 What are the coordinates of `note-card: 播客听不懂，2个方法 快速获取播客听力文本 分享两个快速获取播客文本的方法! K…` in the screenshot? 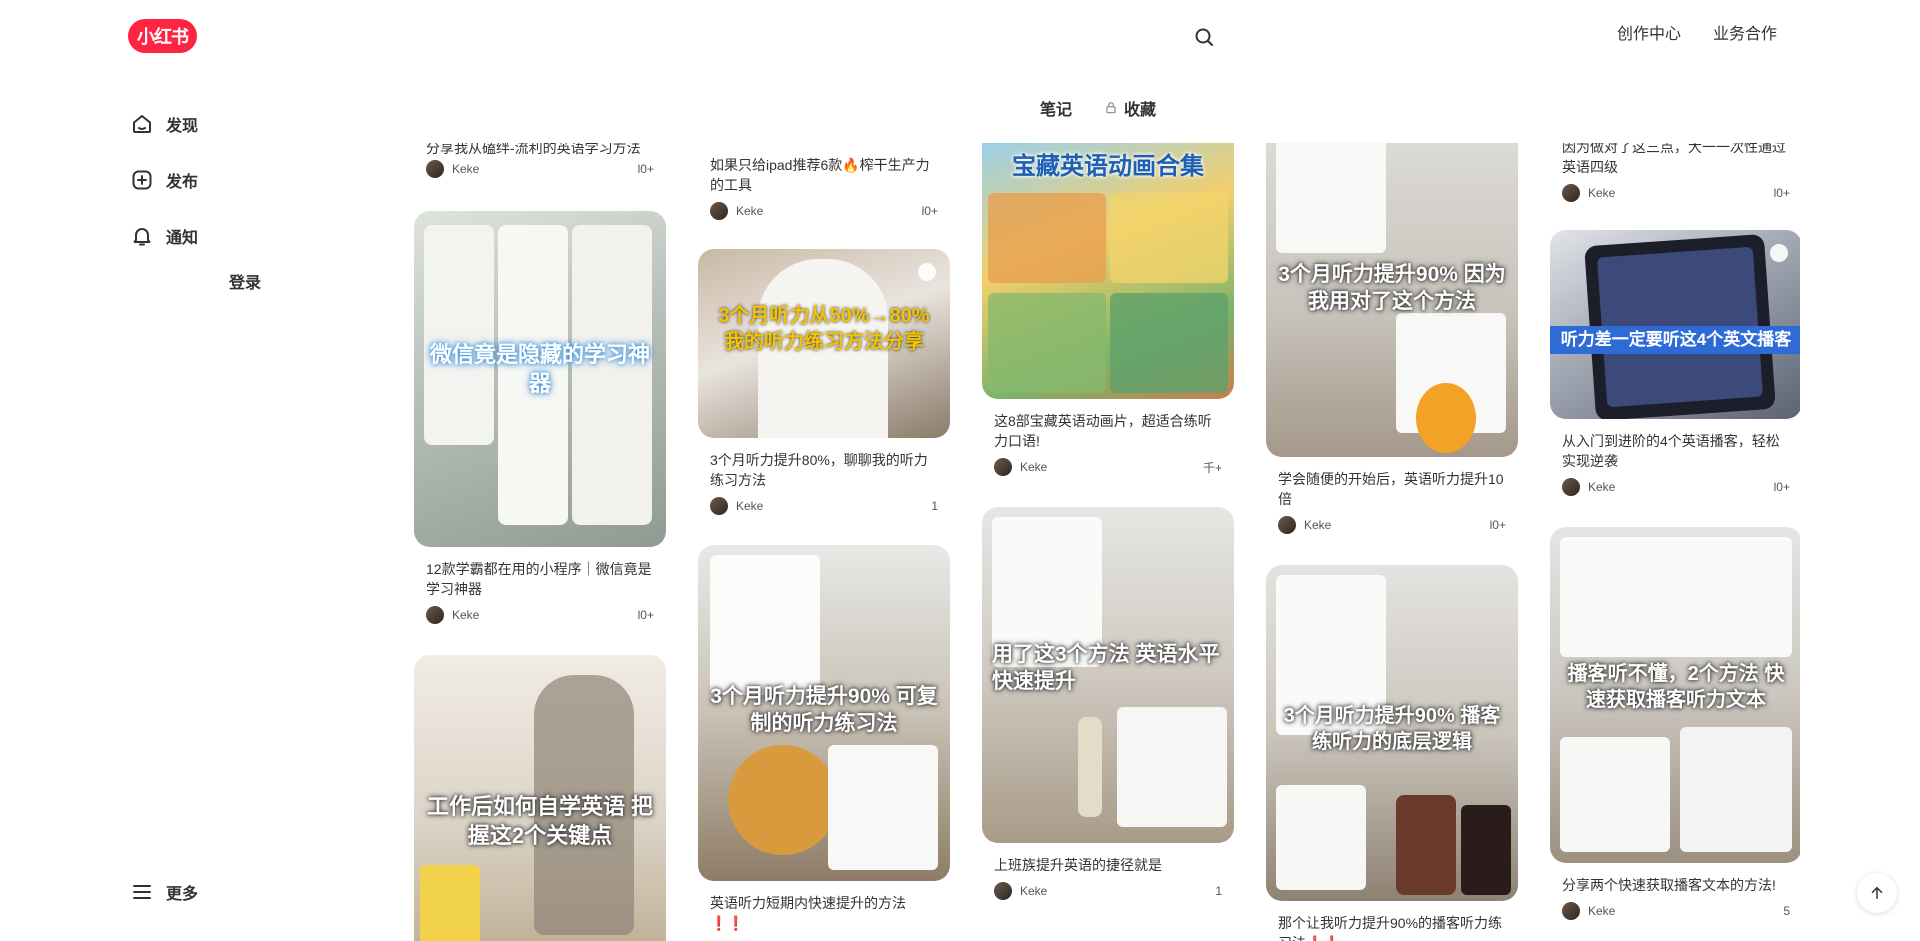 It's located at (1675, 724).